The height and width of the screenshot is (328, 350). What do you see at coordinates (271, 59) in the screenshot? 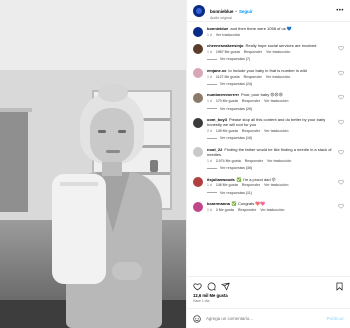
I see `view-replies-button: Ver respuestas (7)` at bounding box center [271, 59].